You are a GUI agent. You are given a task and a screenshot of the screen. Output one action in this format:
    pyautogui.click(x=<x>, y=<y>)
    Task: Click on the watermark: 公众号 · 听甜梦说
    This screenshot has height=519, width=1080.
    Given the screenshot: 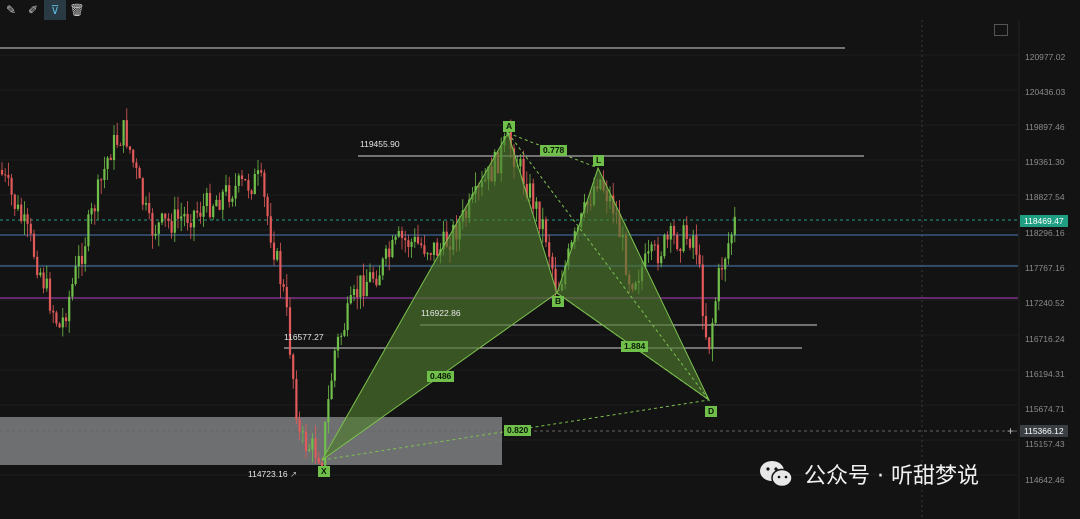 What is the action you would take?
    pyautogui.click(x=868, y=474)
    